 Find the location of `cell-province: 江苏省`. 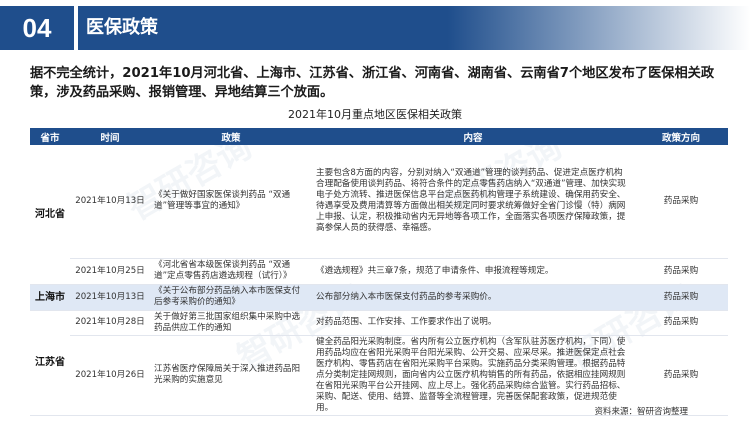

cell-province: 江苏省 is located at coordinates (50, 363).